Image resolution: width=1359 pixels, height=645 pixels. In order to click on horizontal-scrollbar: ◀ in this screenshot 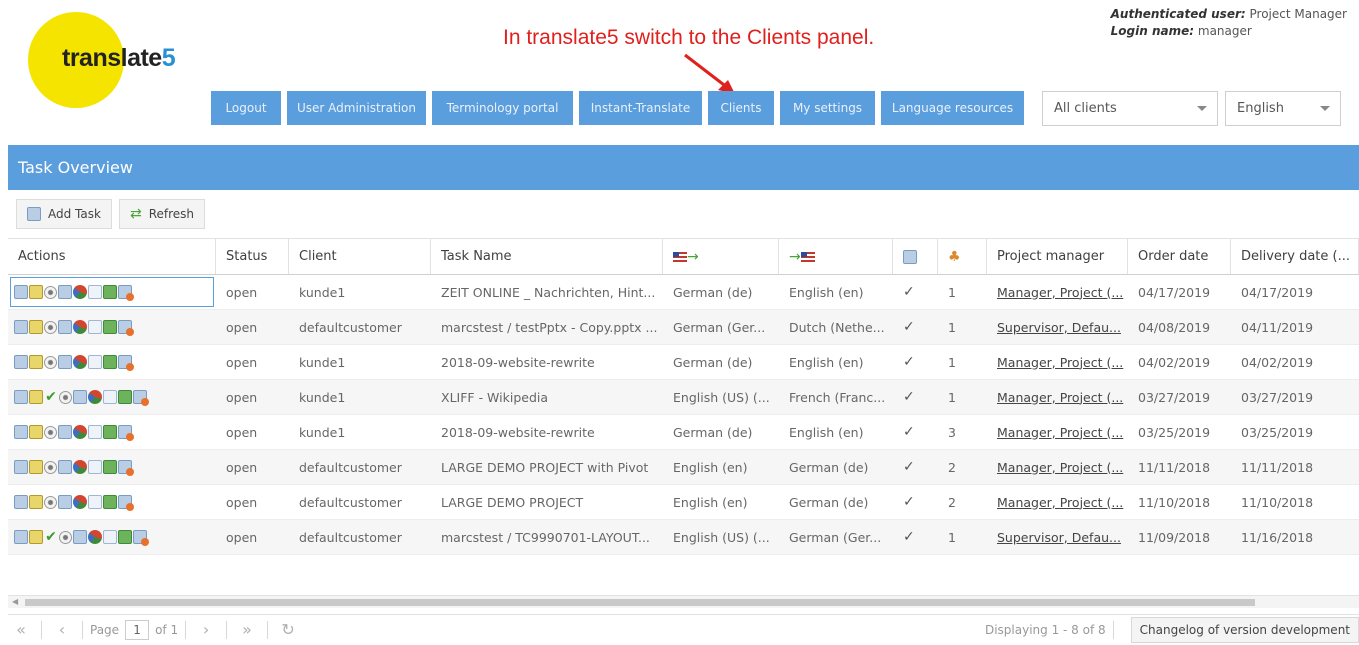, I will do `click(683, 601)`.